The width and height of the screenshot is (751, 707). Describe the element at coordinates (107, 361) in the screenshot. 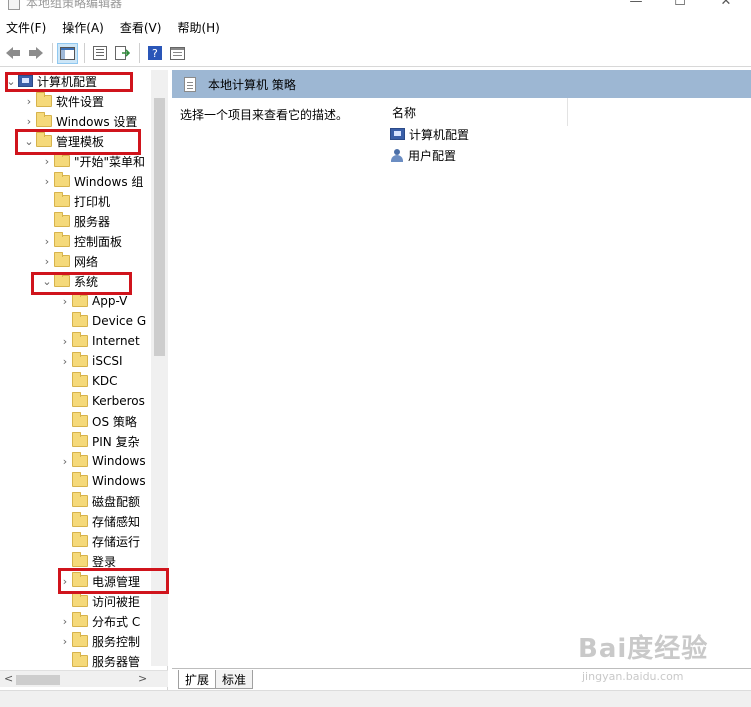

I see `tree-item-label: iSCSI` at that location.